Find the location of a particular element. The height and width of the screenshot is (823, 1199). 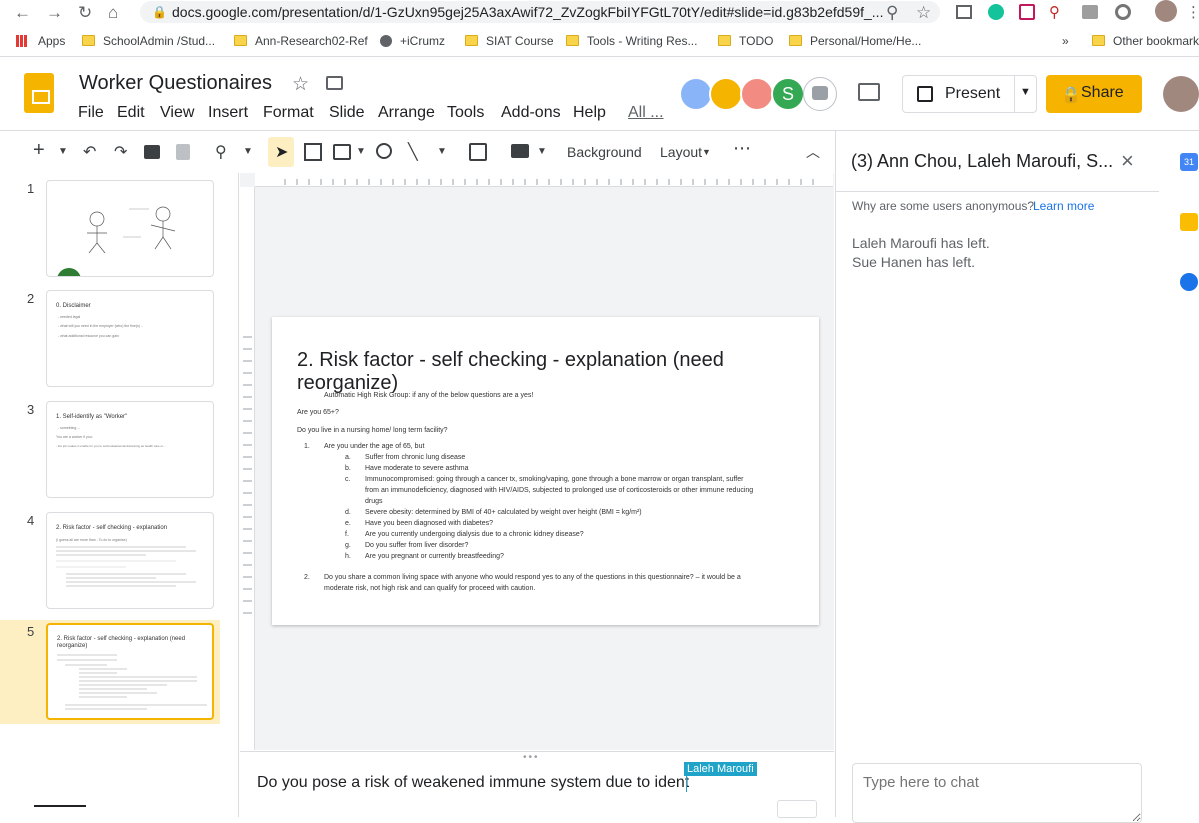

forward-icon: → is located at coordinates (54, 13).